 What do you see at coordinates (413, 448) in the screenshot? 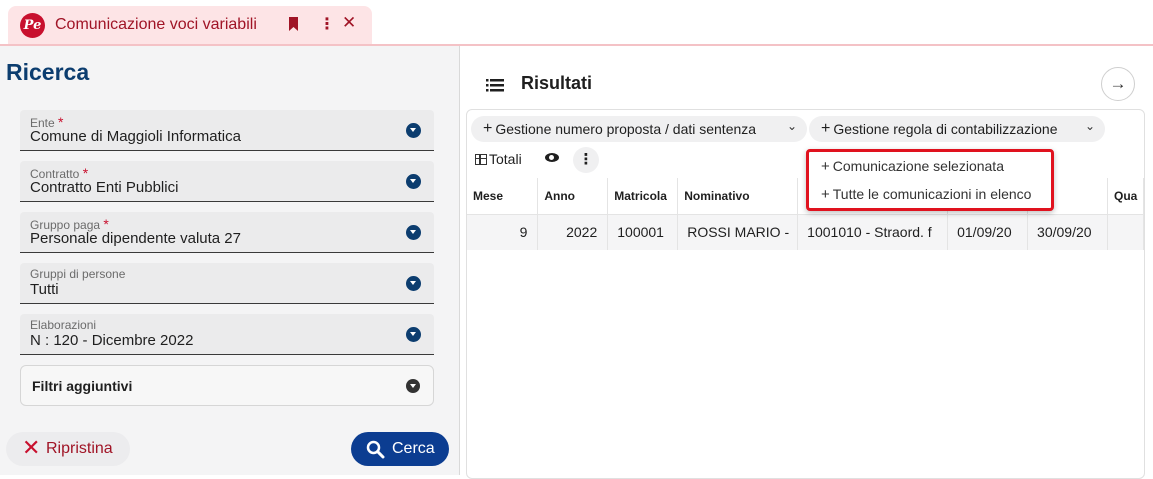
I see `search-button-label: Cerca` at bounding box center [413, 448].